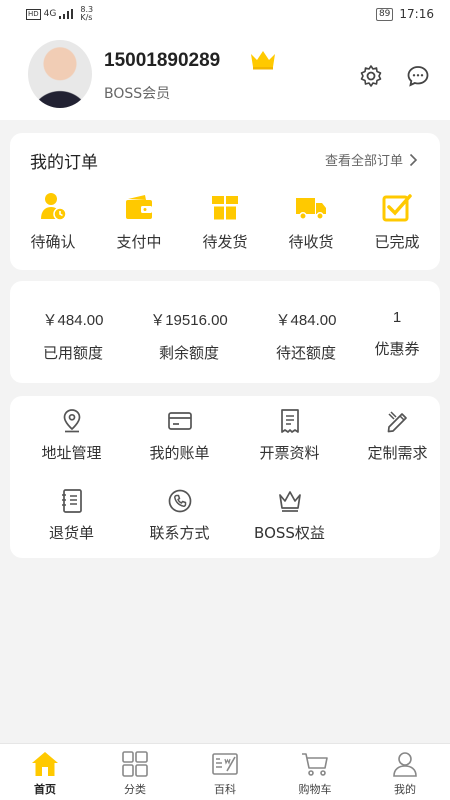 The image size is (450, 800). I want to click on truck-icon, so click(311, 209).